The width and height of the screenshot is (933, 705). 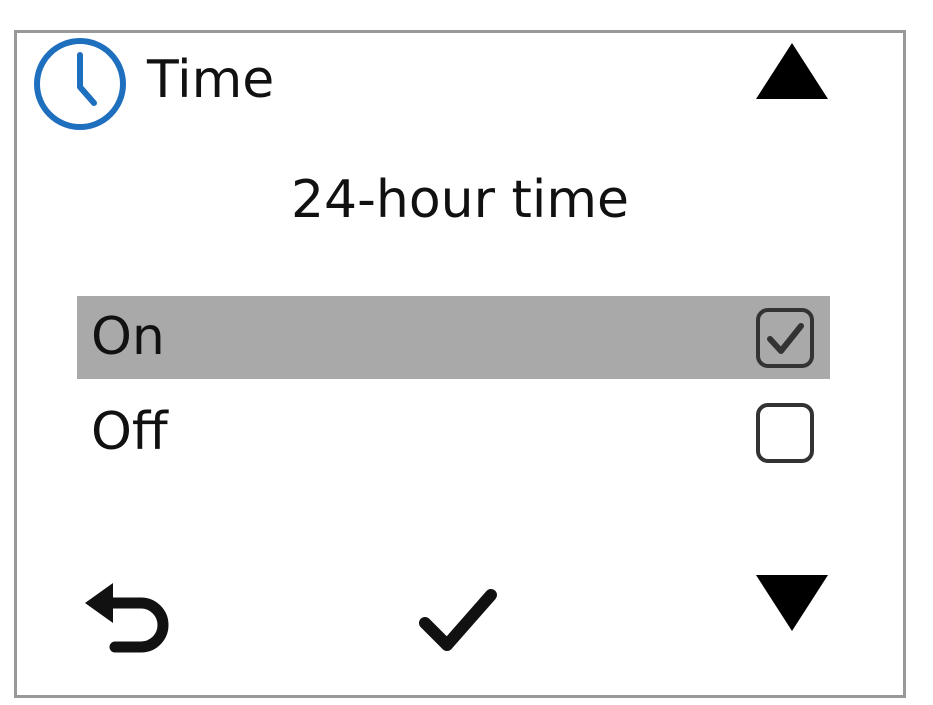 What do you see at coordinates (460, 200) in the screenshot?
I see `setting-title: 24-hour time` at bounding box center [460, 200].